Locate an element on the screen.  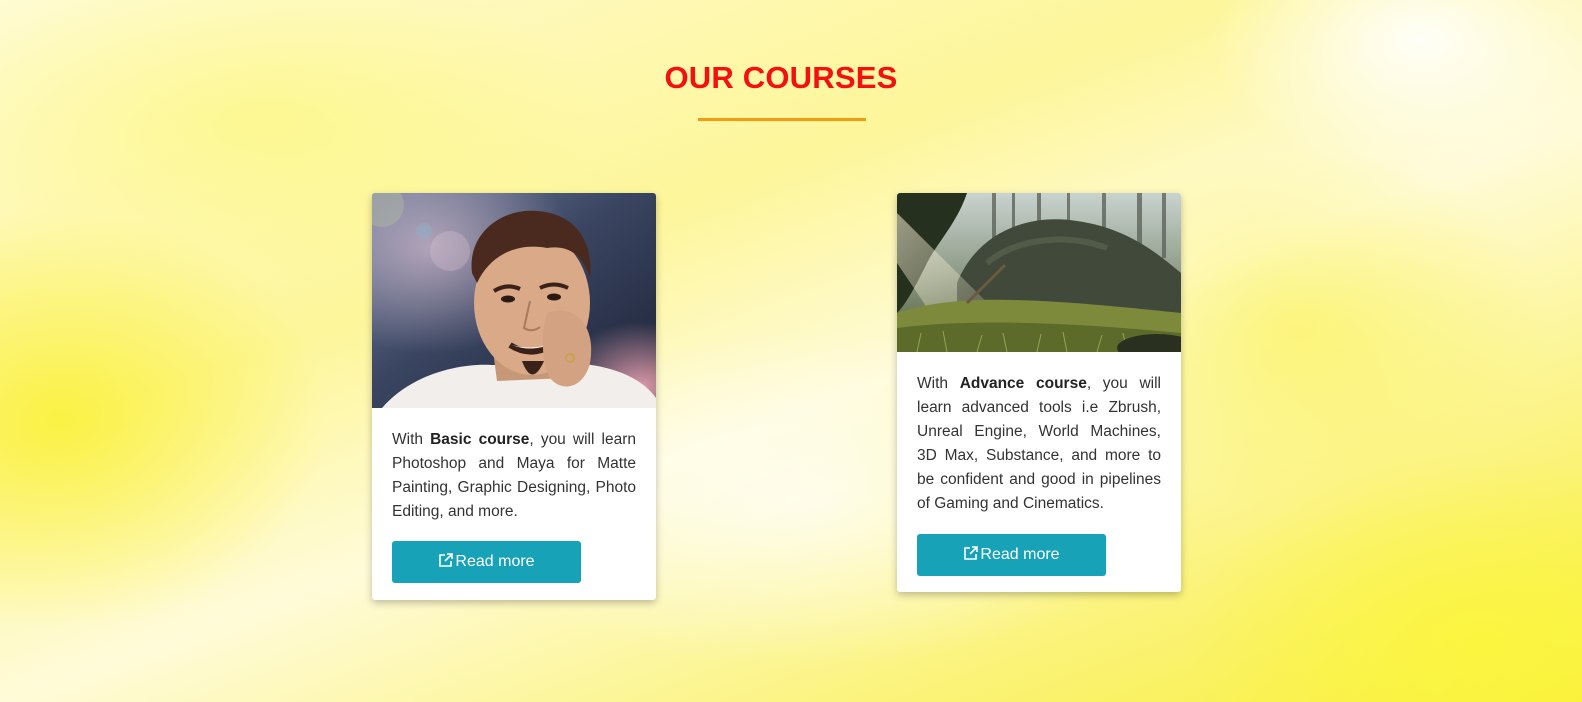
section-title: OUR COURSES is located at coordinates (781, 77).